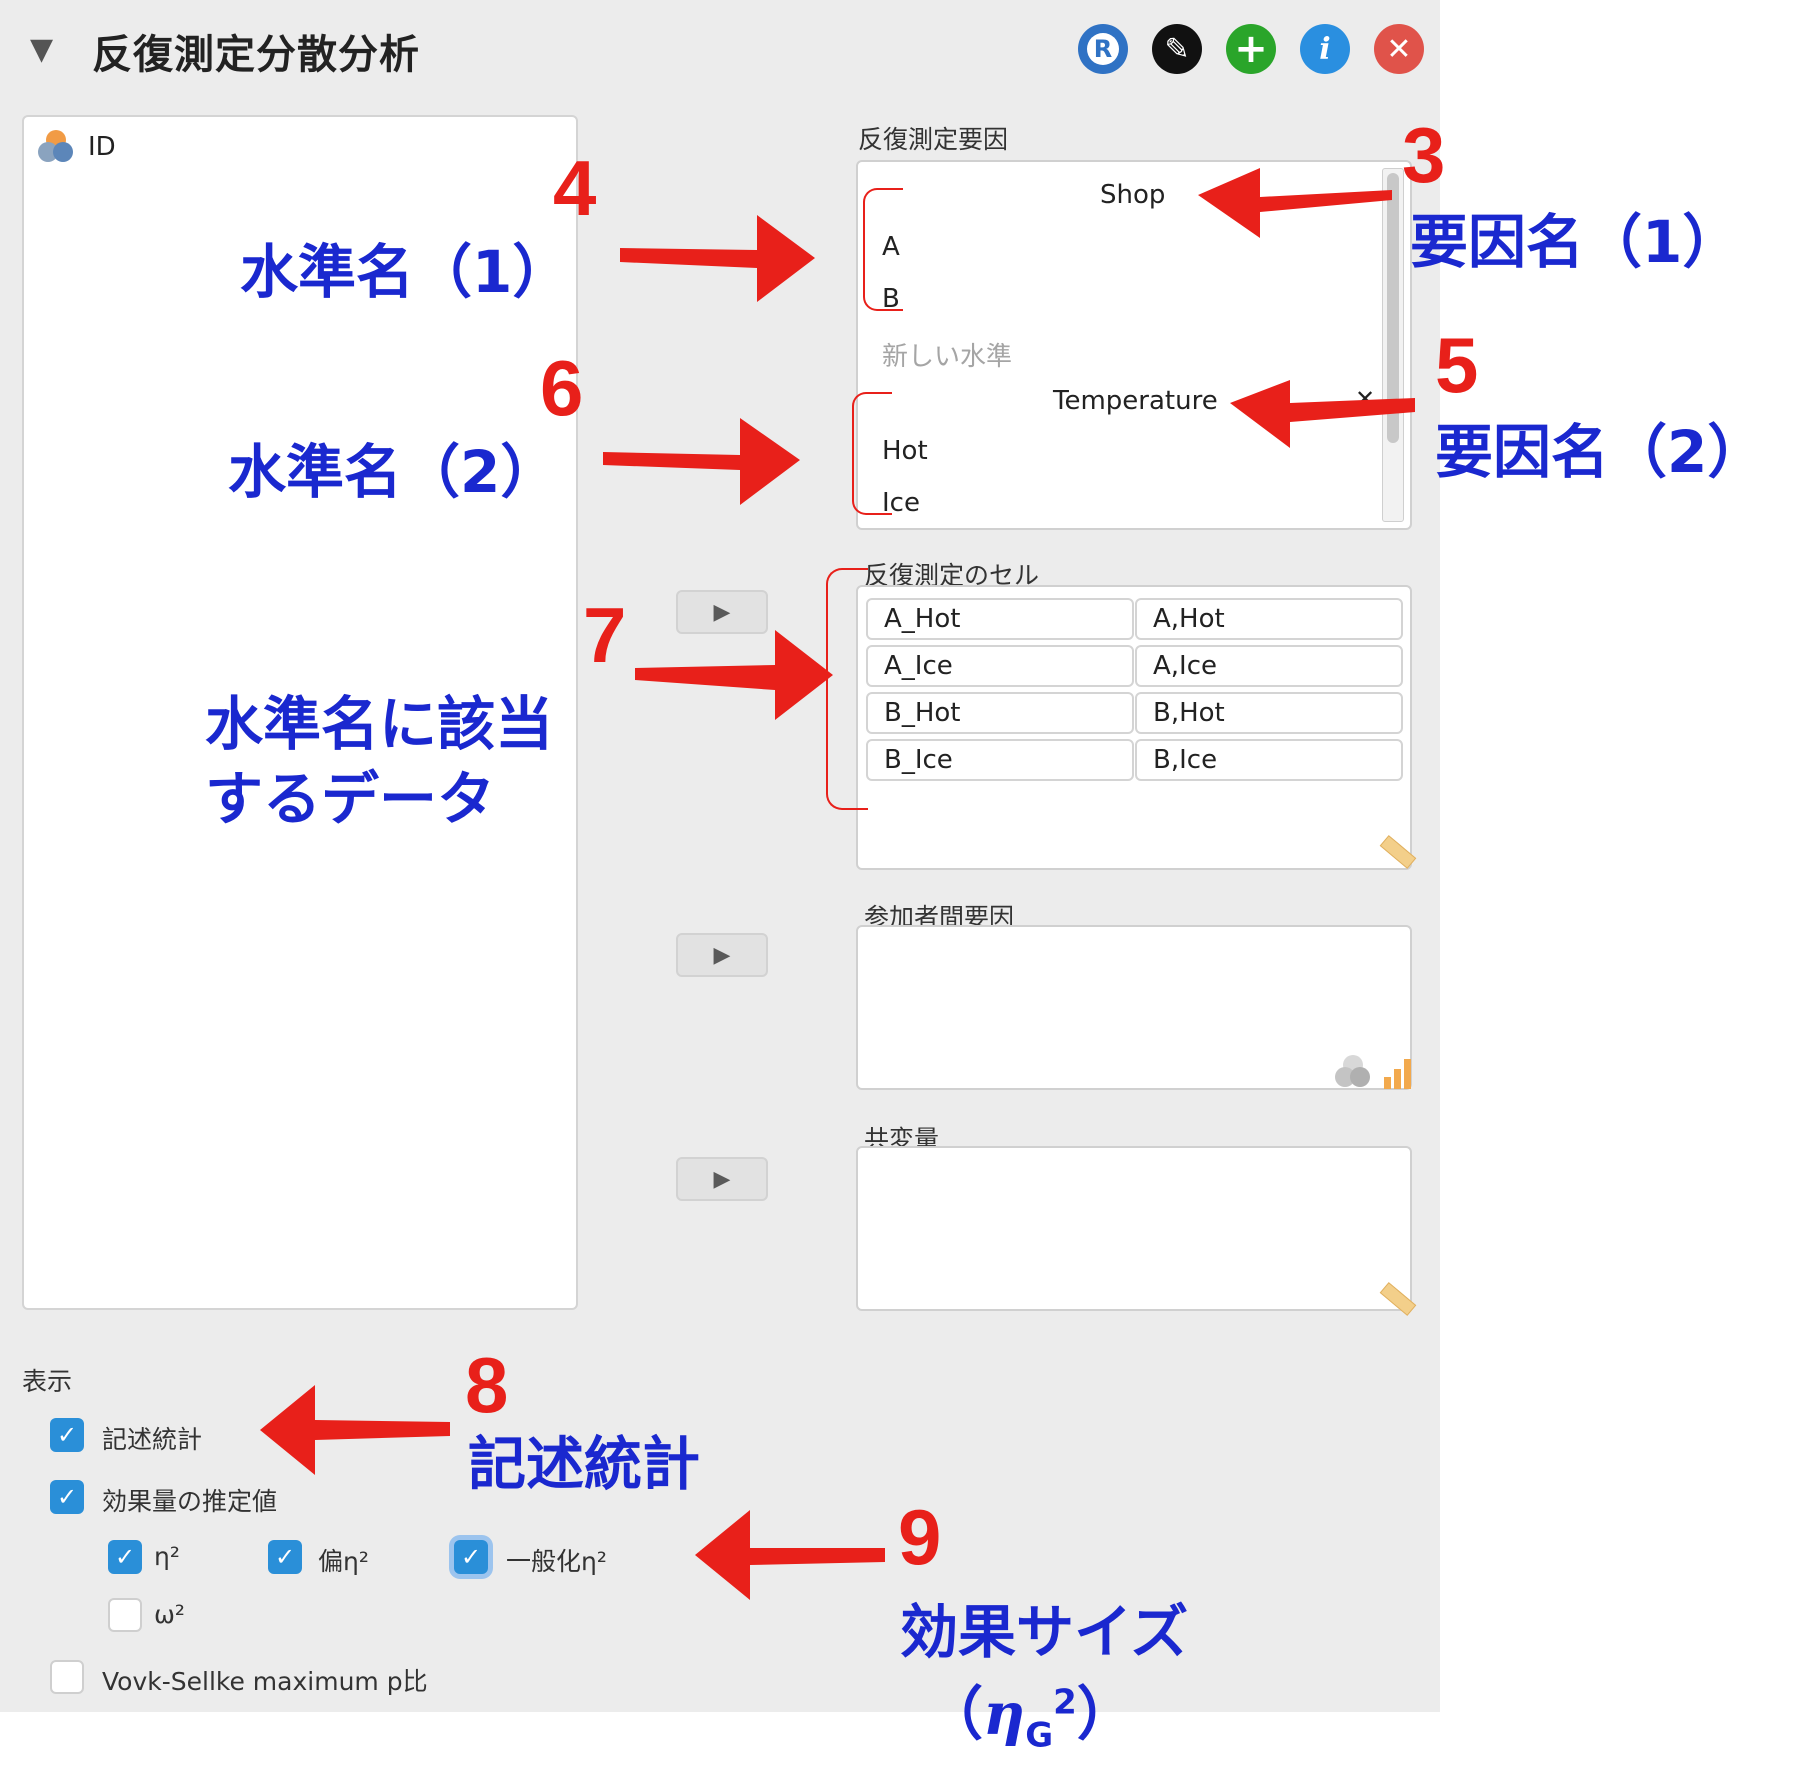  What do you see at coordinates (379, 724) in the screenshot?
I see `annotation-data-line1: 水準名に該当` at bounding box center [379, 724].